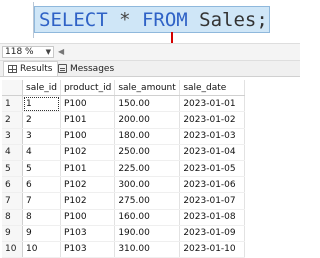  What do you see at coordinates (212, 88) in the screenshot?
I see `column-header-sale-date: sale_date` at bounding box center [212, 88].